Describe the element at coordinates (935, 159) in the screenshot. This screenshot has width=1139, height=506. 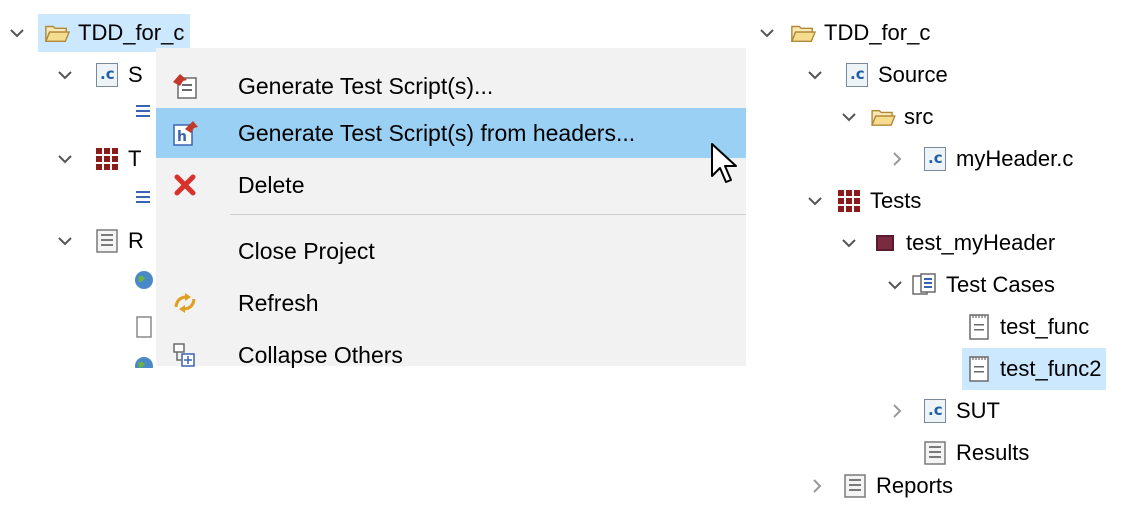
I see `c-file-icon: .c` at that location.